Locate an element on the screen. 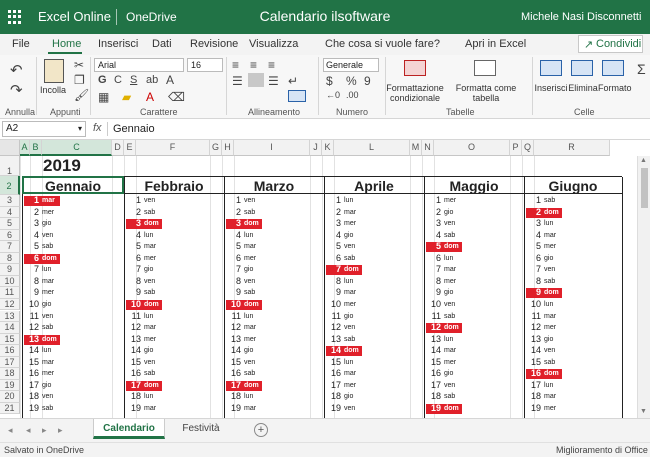  day-number: 13 is located at coordinates (533, 339).